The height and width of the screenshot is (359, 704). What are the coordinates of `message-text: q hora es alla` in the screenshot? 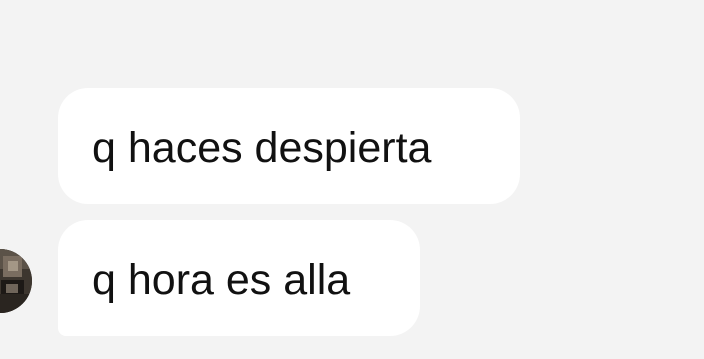 It's located at (221, 279).